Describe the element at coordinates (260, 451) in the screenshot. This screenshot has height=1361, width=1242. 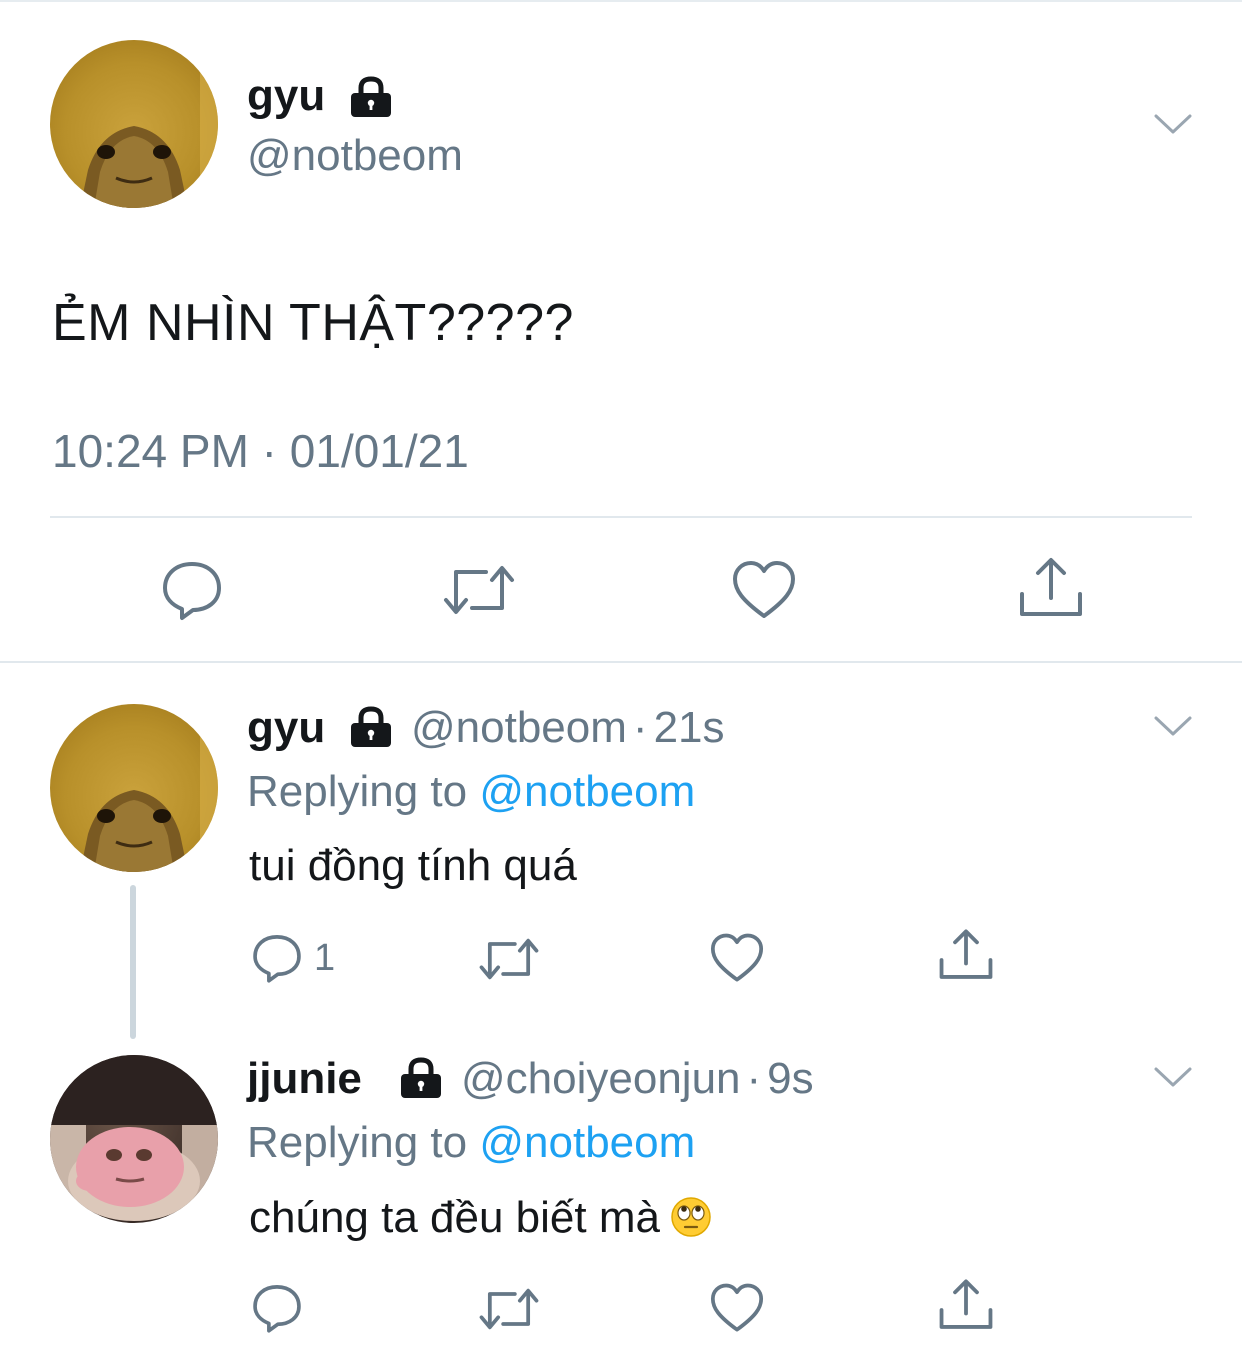
I see `tweet-timestamp: 10:24 PM · 01/01/21` at that location.